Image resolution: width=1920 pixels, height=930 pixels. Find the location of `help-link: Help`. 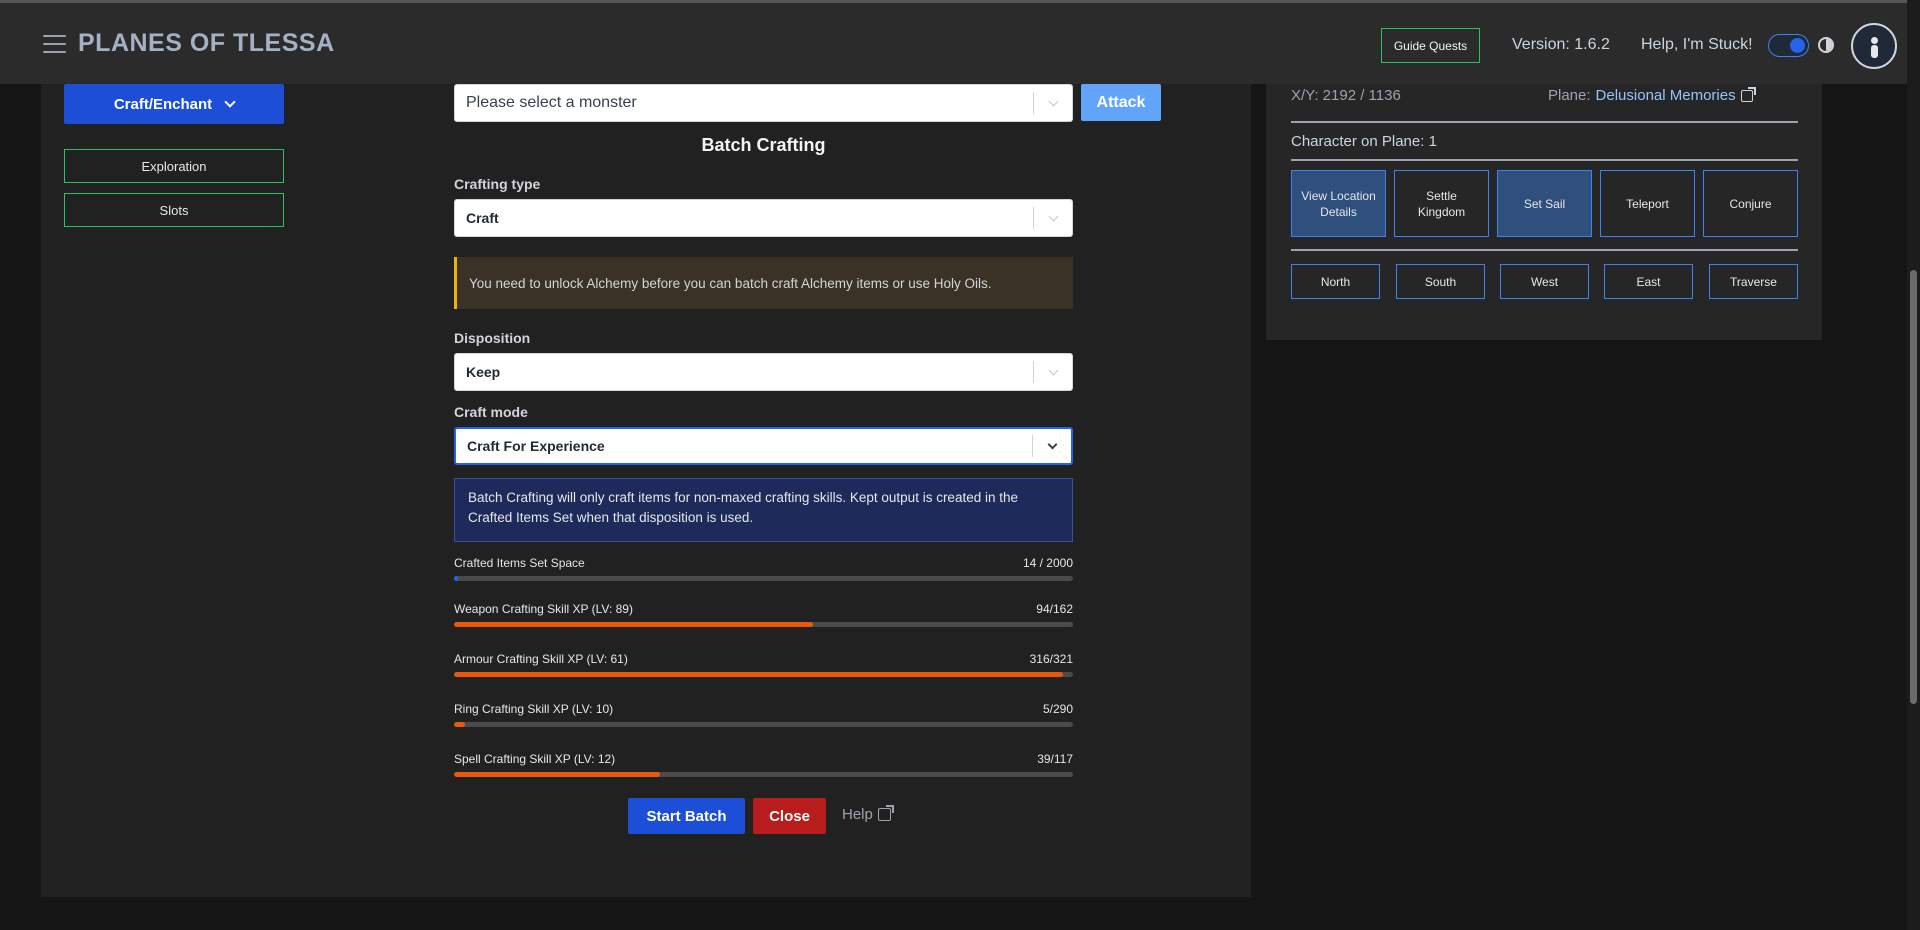

help-link: Help is located at coordinates (868, 814).